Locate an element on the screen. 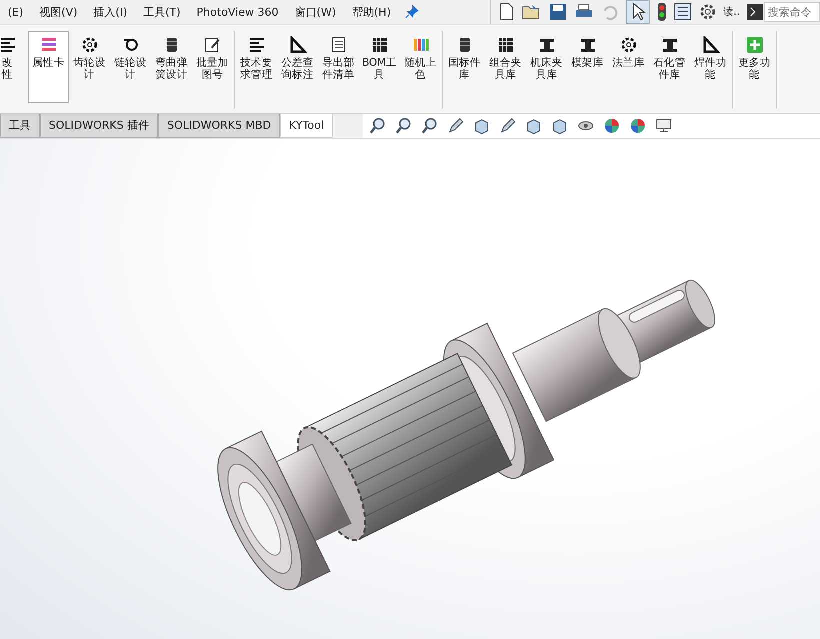 The image size is (820, 639). ribbon-button: 随机上 色 is located at coordinates (420, 67).